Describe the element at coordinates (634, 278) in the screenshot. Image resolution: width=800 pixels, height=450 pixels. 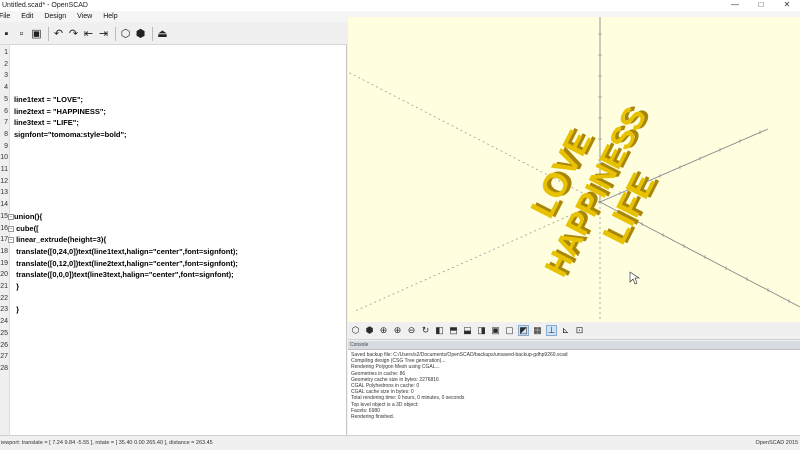
I see `mouse-cursor-icon` at that location.